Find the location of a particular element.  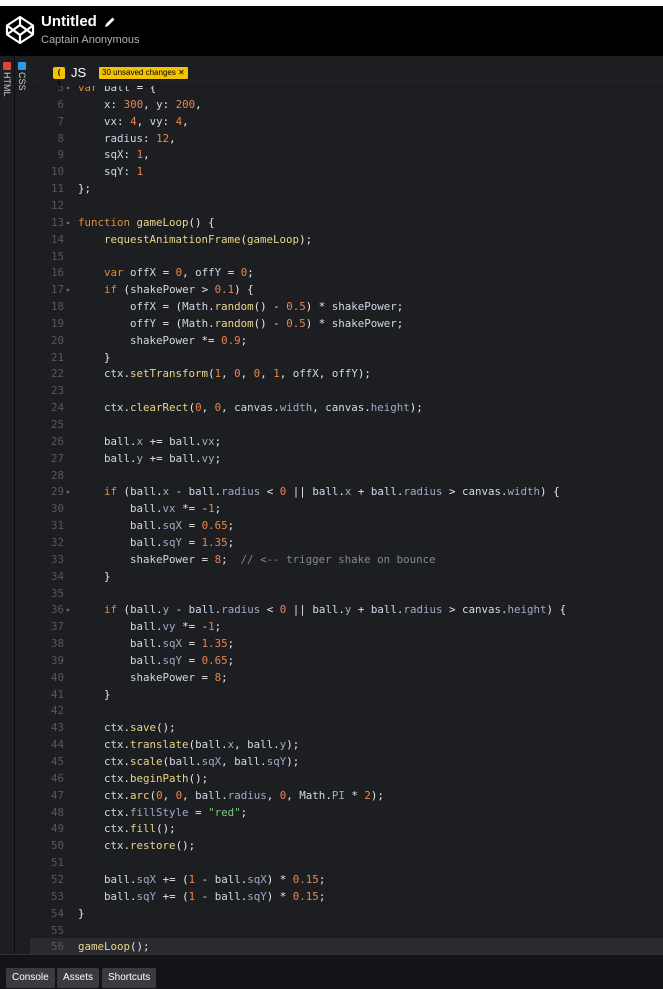

code-text: var ball = { is located at coordinates (117, 90).